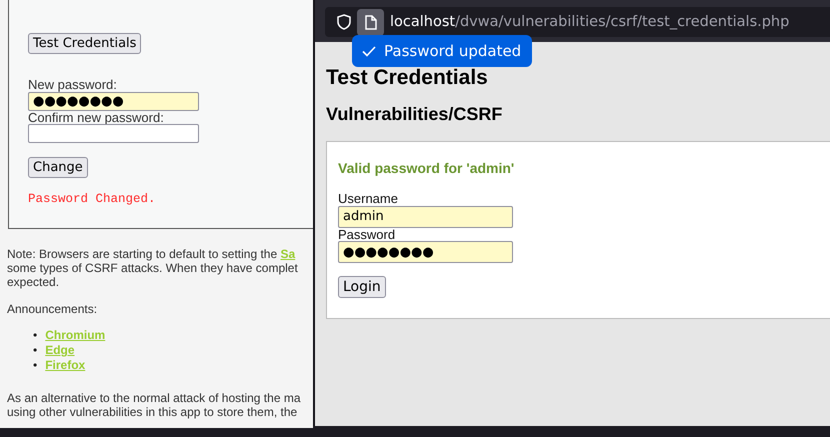  Describe the element at coordinates (425, 217) in the screenshot. I see `input-field: admin` at that location.